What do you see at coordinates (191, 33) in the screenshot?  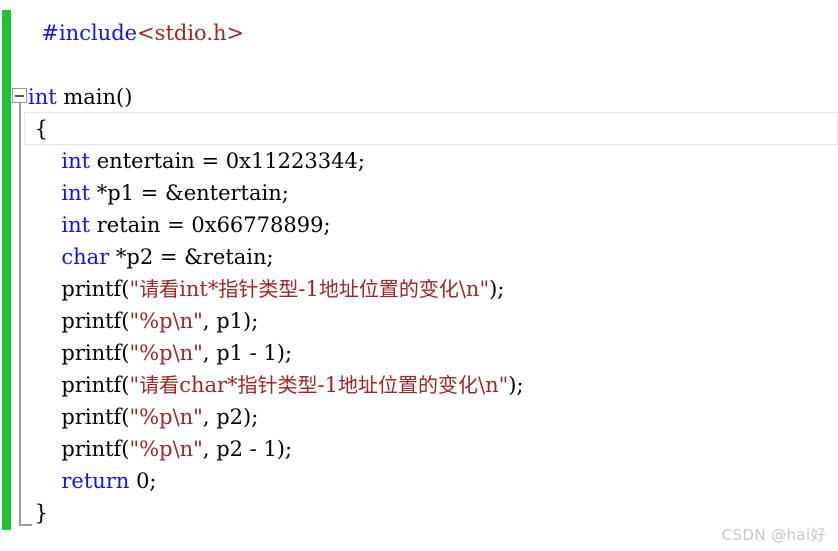 I see `token-string: <stdio.h>` at bounding box center [191, 33].